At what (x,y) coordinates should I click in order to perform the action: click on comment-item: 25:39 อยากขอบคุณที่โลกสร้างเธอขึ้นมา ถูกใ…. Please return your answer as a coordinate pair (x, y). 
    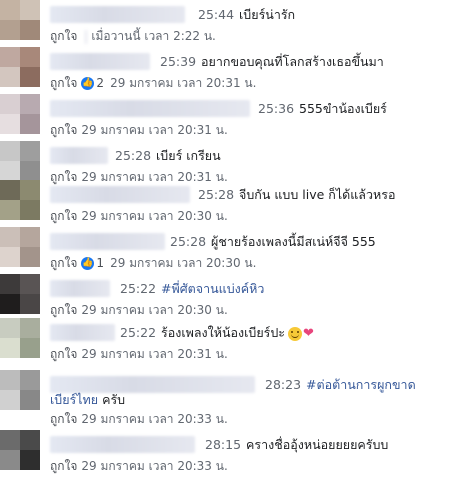
    Looking at the image, I should click on (234, 72).